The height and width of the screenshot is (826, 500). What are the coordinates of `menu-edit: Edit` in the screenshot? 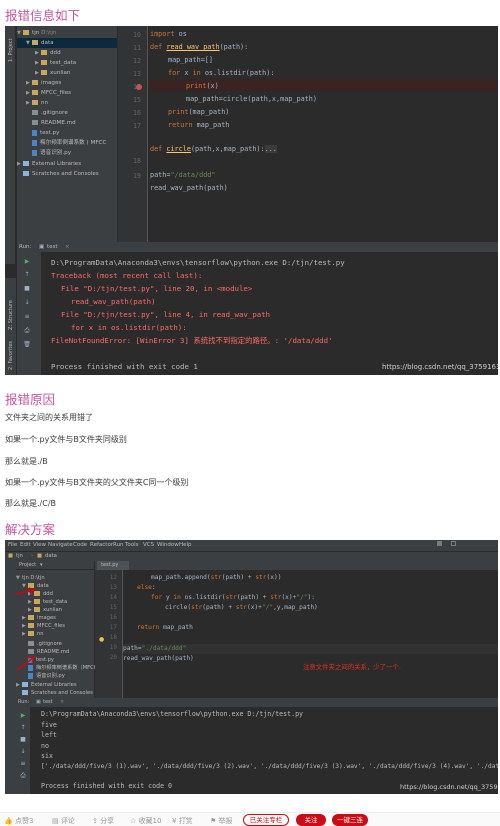 It's located at (25, 545).